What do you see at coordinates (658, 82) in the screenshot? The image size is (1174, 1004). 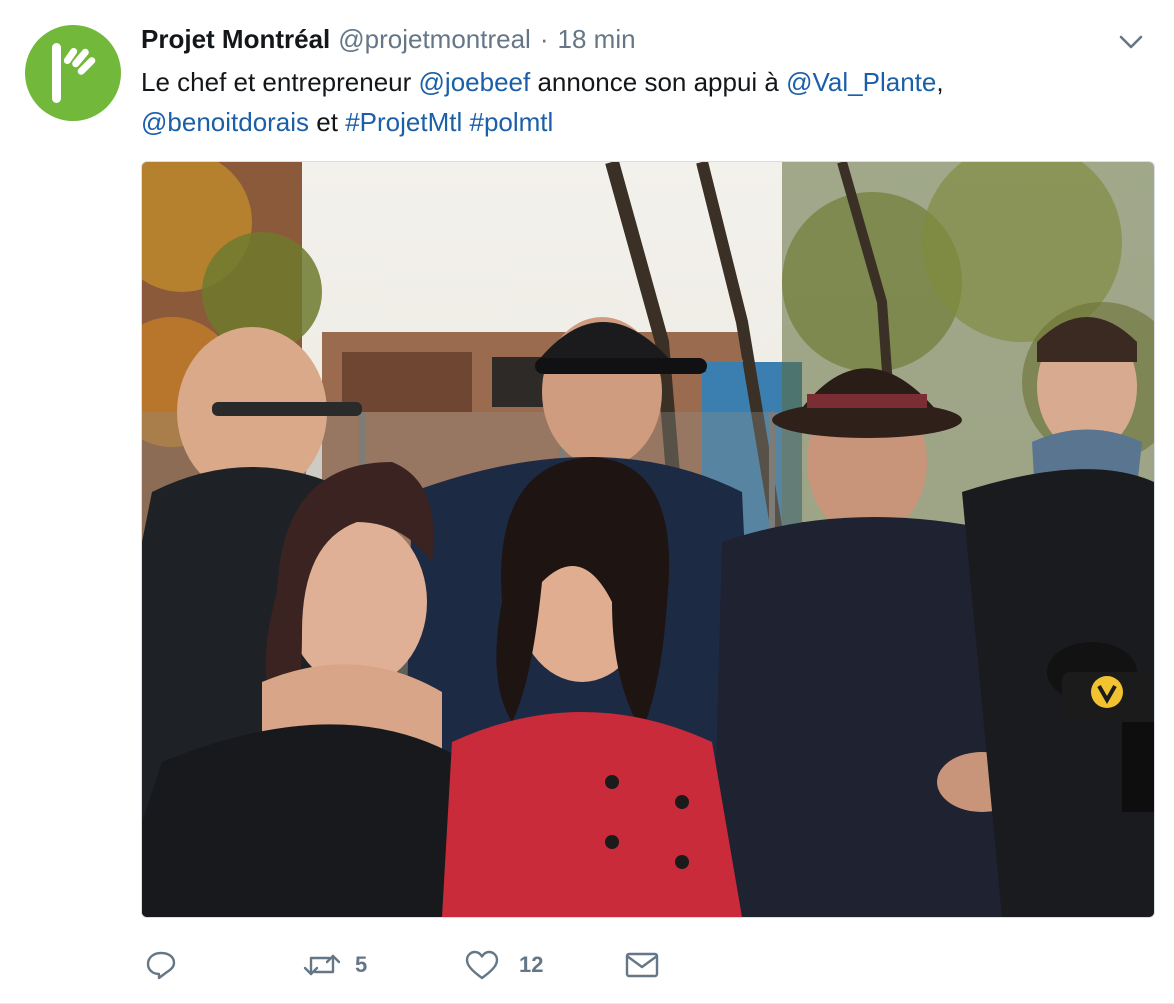 I see `text-segment: annonce son appui à` at bounding box center [658, 82].